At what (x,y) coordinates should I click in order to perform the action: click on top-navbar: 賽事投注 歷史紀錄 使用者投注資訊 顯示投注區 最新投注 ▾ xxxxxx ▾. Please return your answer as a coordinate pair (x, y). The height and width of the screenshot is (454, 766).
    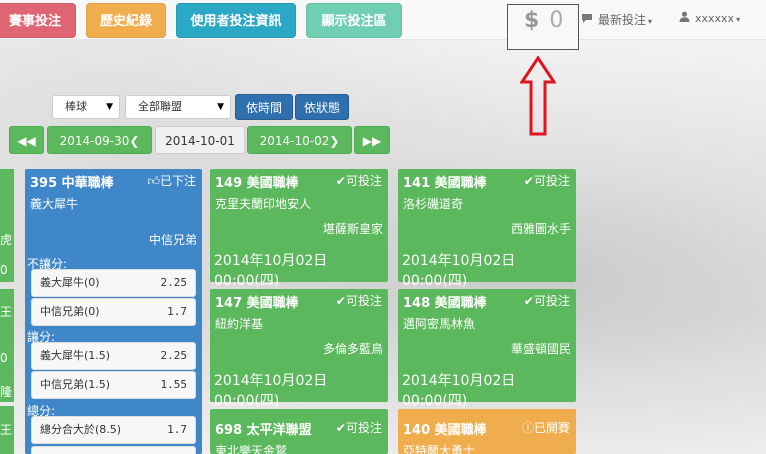
    Looking at the image, I should click on (383, 20).